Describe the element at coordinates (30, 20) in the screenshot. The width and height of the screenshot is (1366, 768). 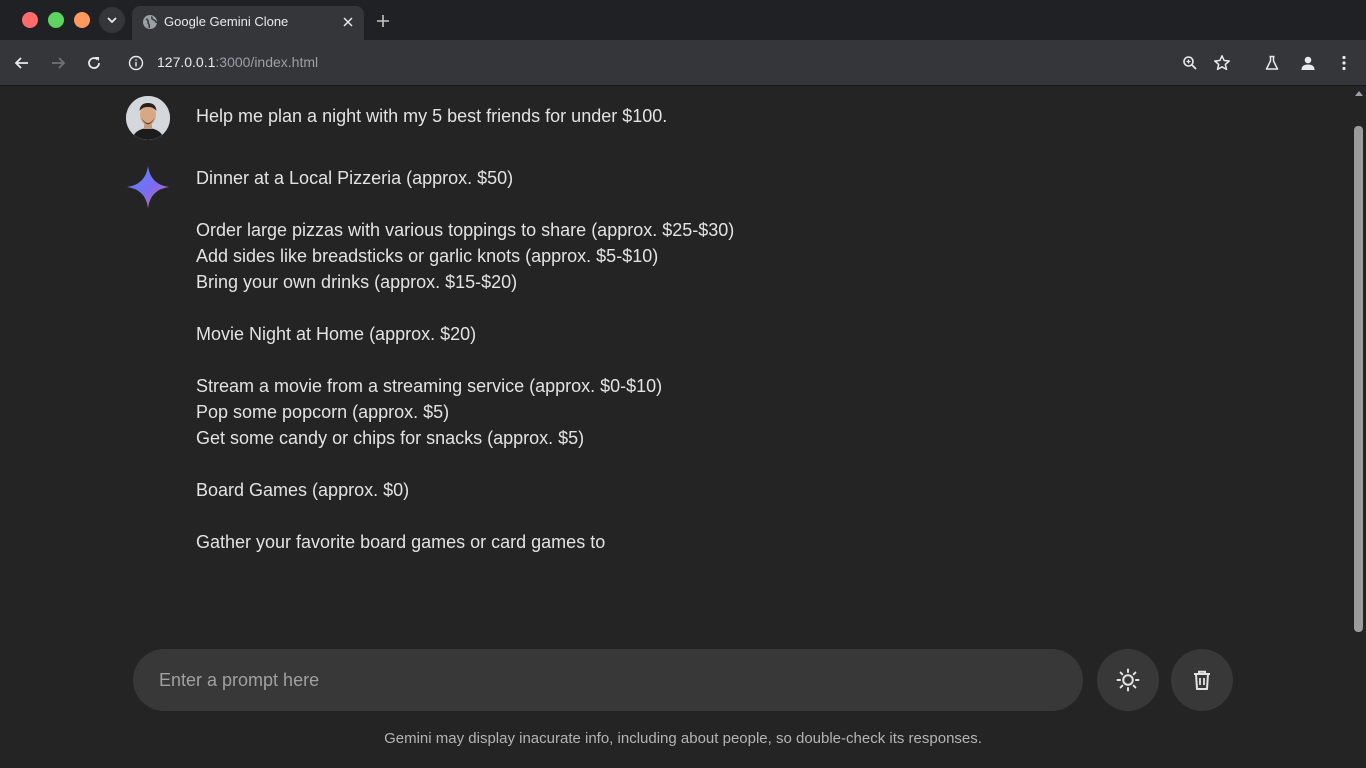
I see `window-close-button` at that location.